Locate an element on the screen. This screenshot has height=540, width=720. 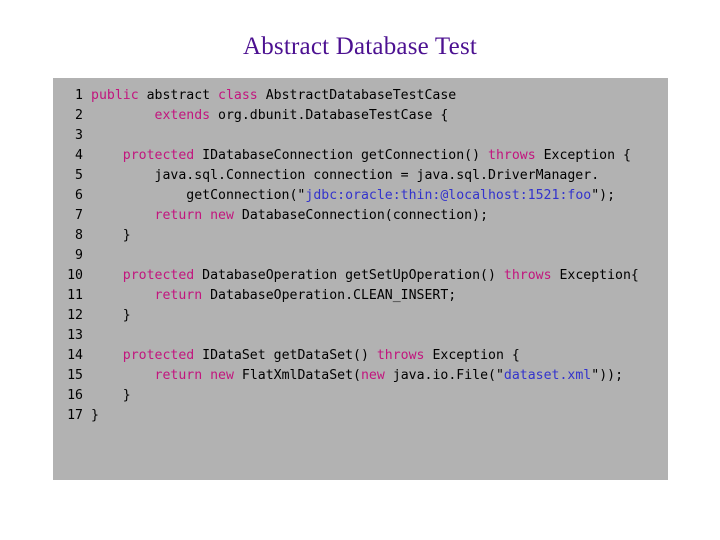
code-token-plain: IDataSet getDataSet() is located at coordinates (285, 355).